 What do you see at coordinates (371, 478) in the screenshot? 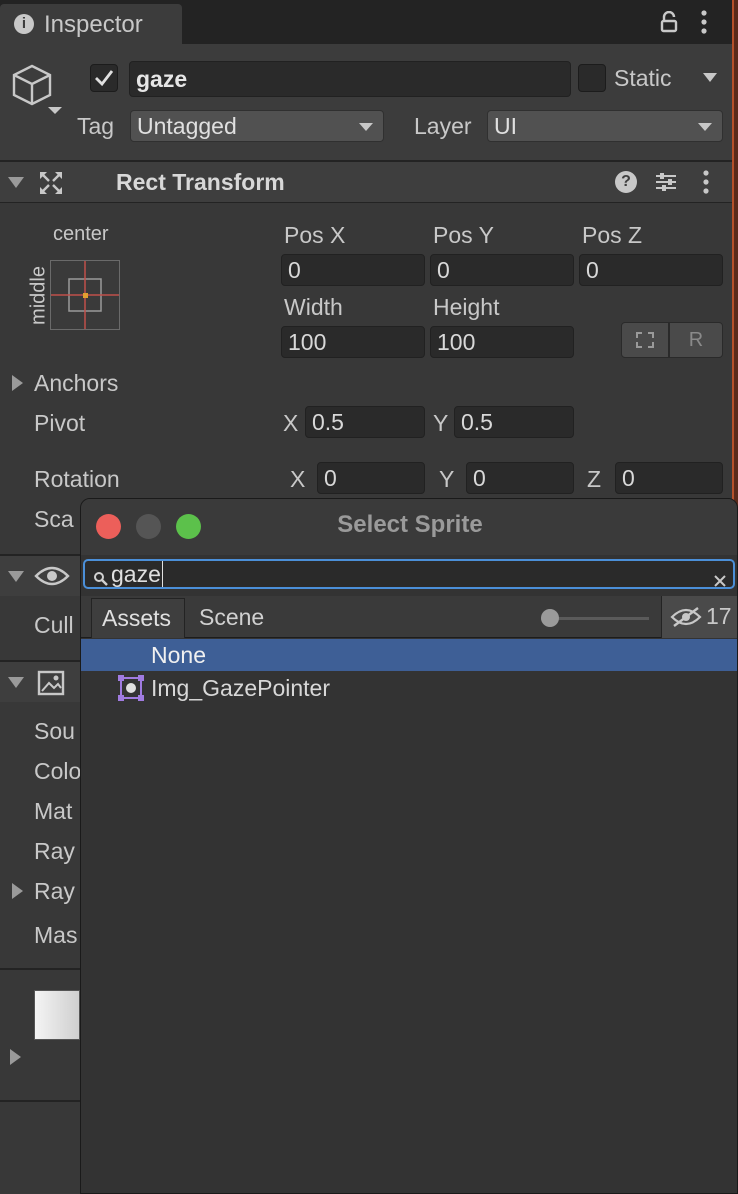
I see `rotation-x-field: 0` at bounding box center [371, 478].